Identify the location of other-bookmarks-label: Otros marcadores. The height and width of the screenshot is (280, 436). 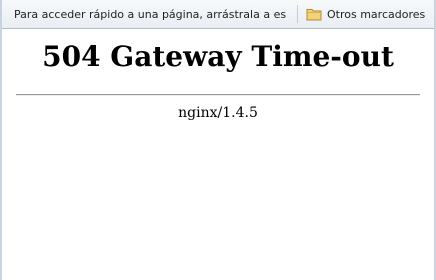
(376, 14).